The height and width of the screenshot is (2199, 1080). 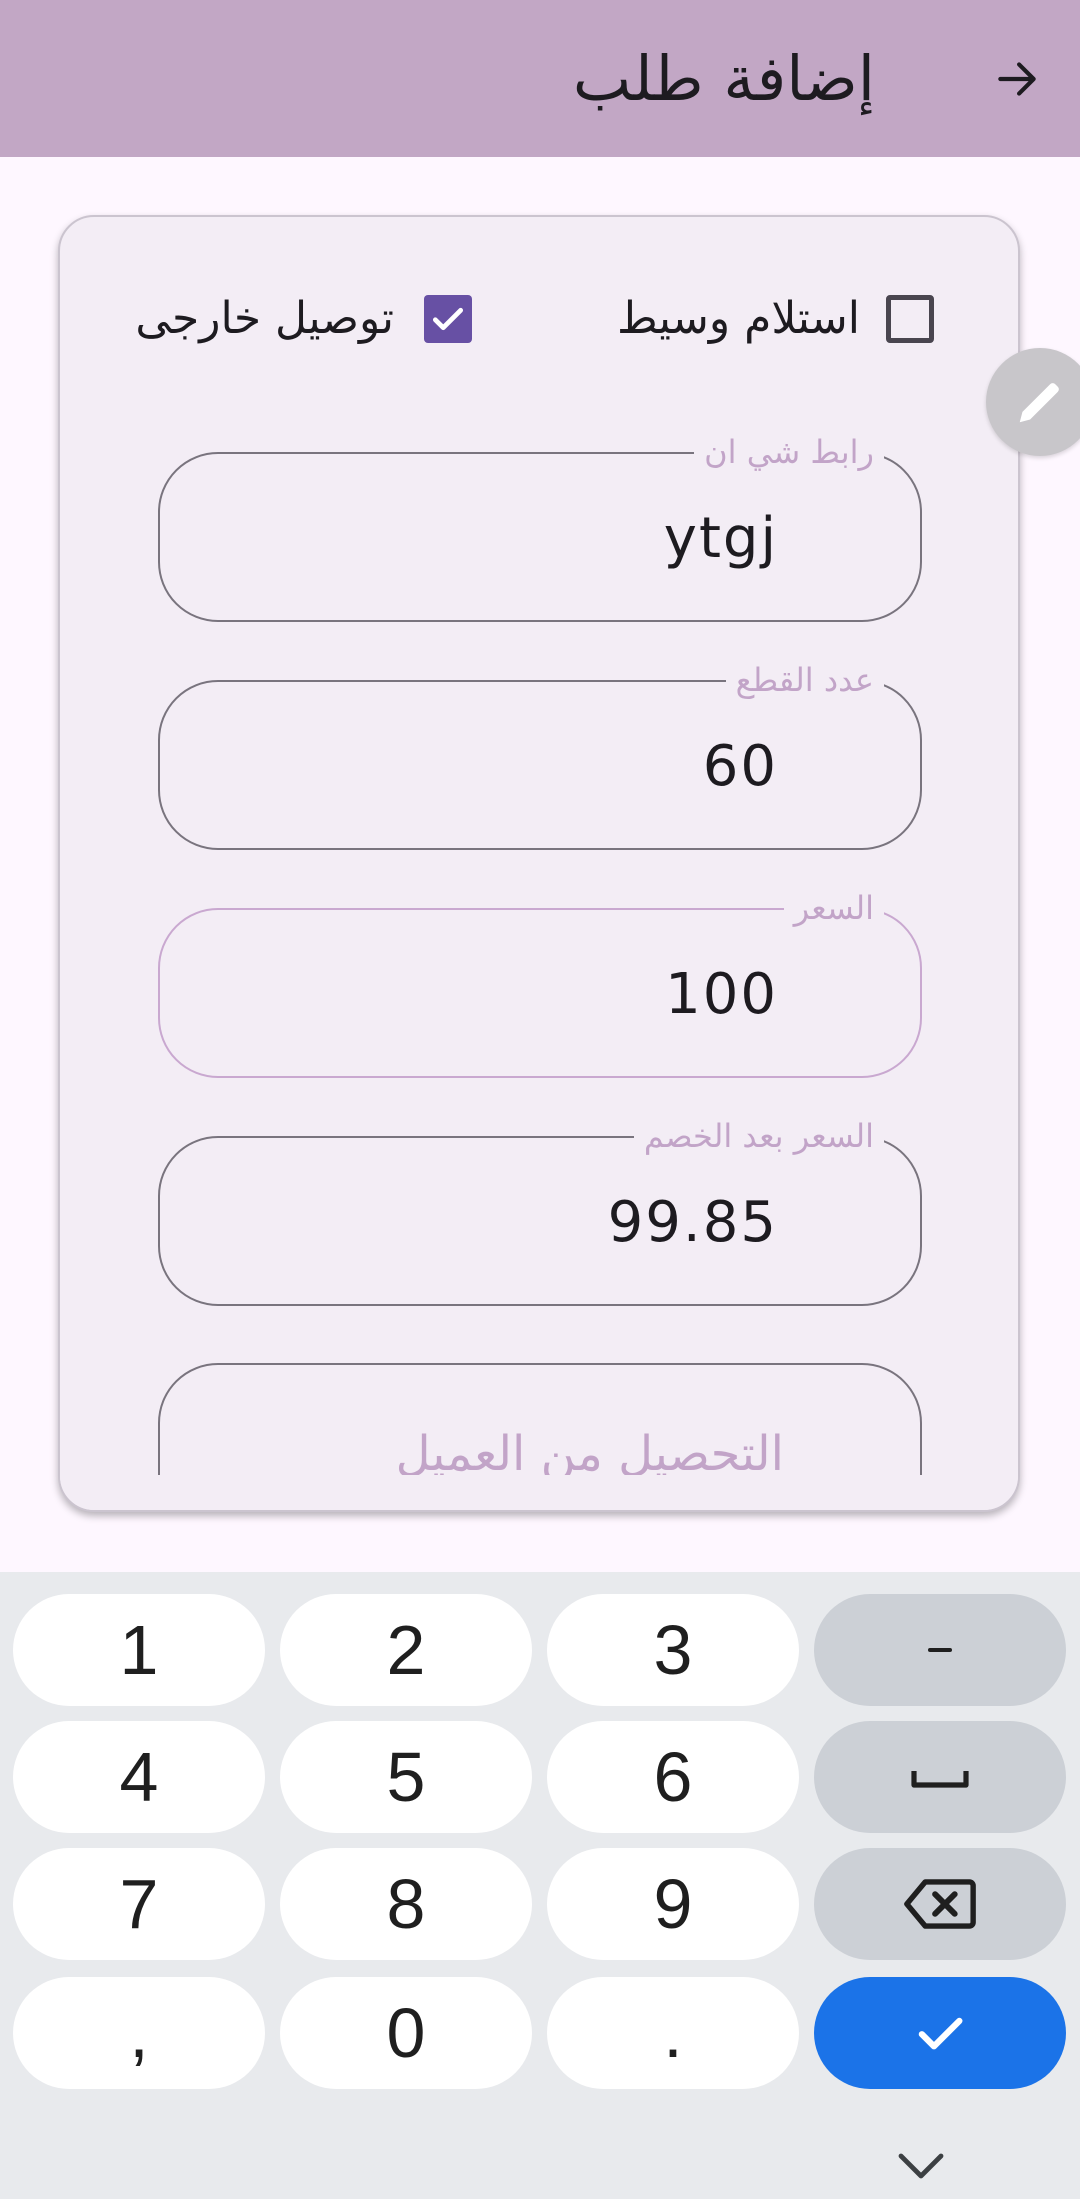 What do you see at coordinates (540, 982) in the screenshot?
I see `price-field: السعر 100` at bounding box center [540, 982].